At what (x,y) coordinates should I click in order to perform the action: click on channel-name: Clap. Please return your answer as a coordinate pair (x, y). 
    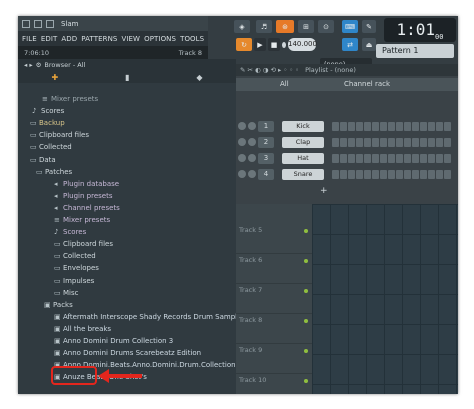
    Looking at the image, I should click on (303, 142).